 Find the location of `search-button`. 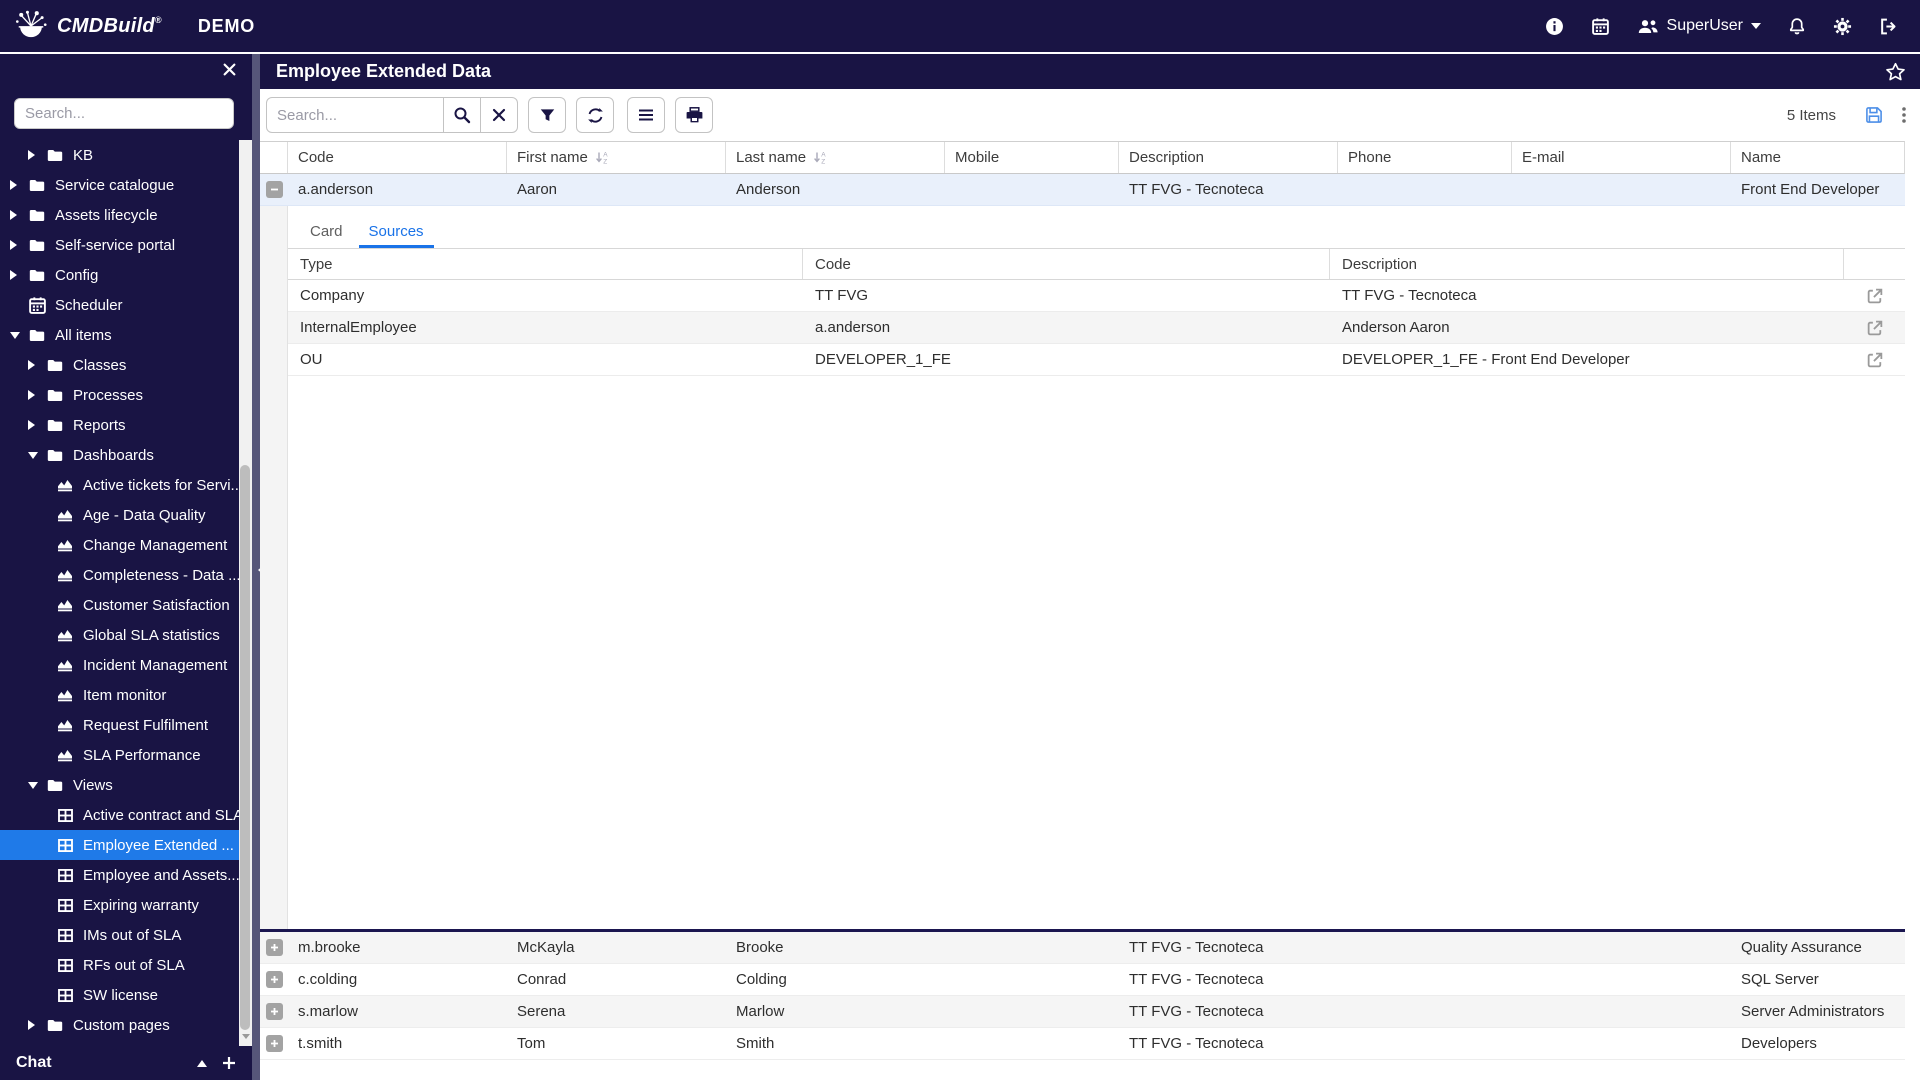

search-button is located at coordinates (462, 115).